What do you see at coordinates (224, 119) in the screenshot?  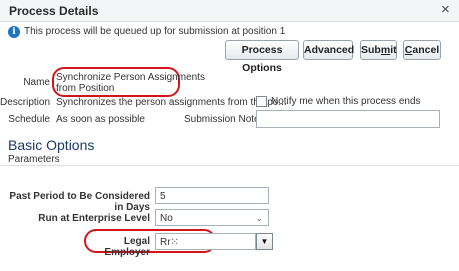 I see `submission-notes-label: Submission Notes` at bounding box center [224, 119].